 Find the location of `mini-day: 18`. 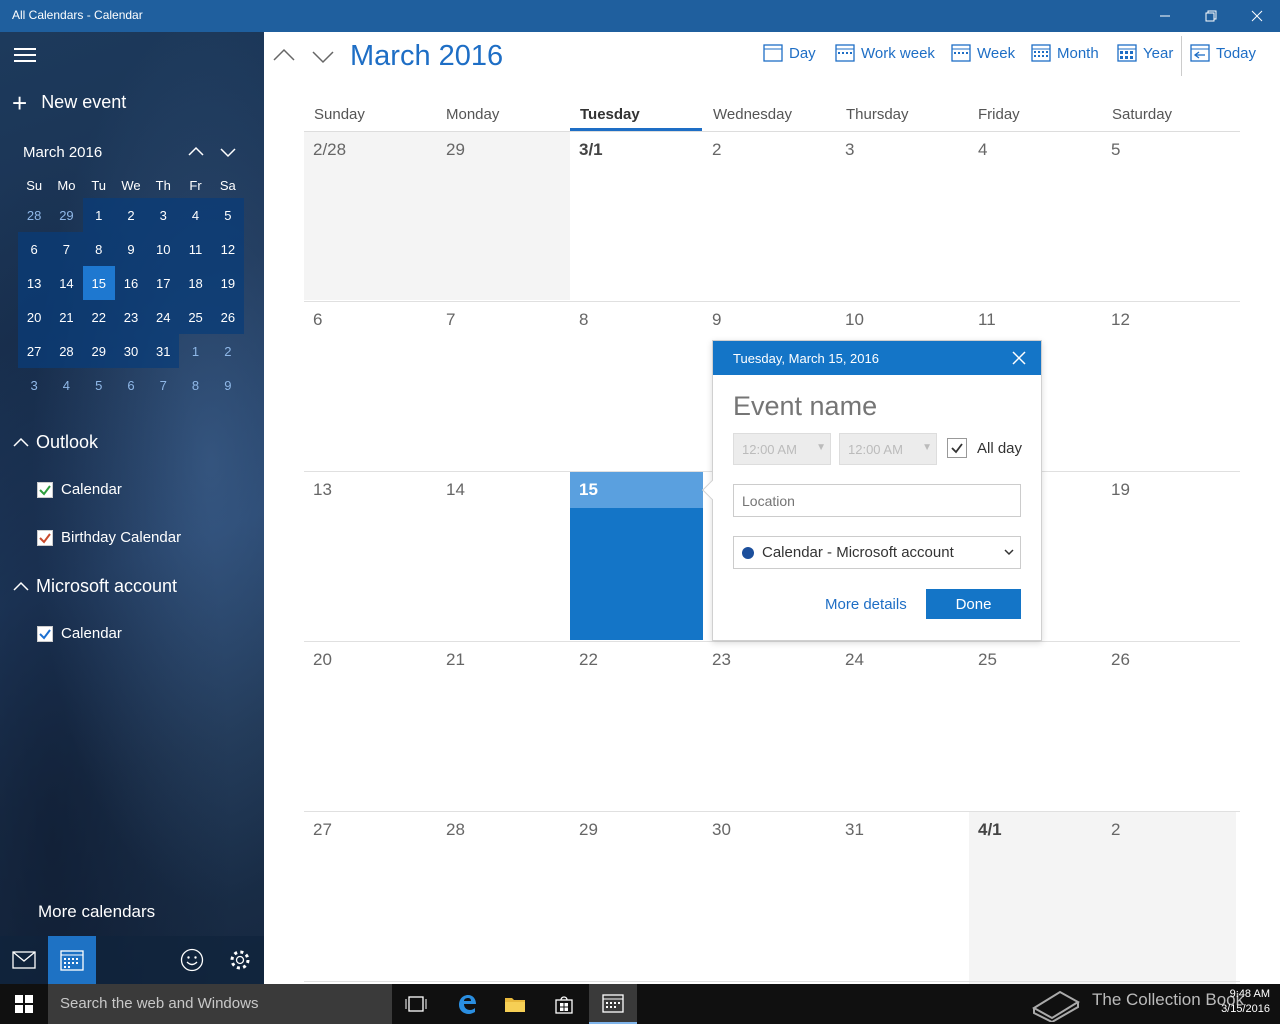

mini-day: 18 is located at coordinates (195, 283).